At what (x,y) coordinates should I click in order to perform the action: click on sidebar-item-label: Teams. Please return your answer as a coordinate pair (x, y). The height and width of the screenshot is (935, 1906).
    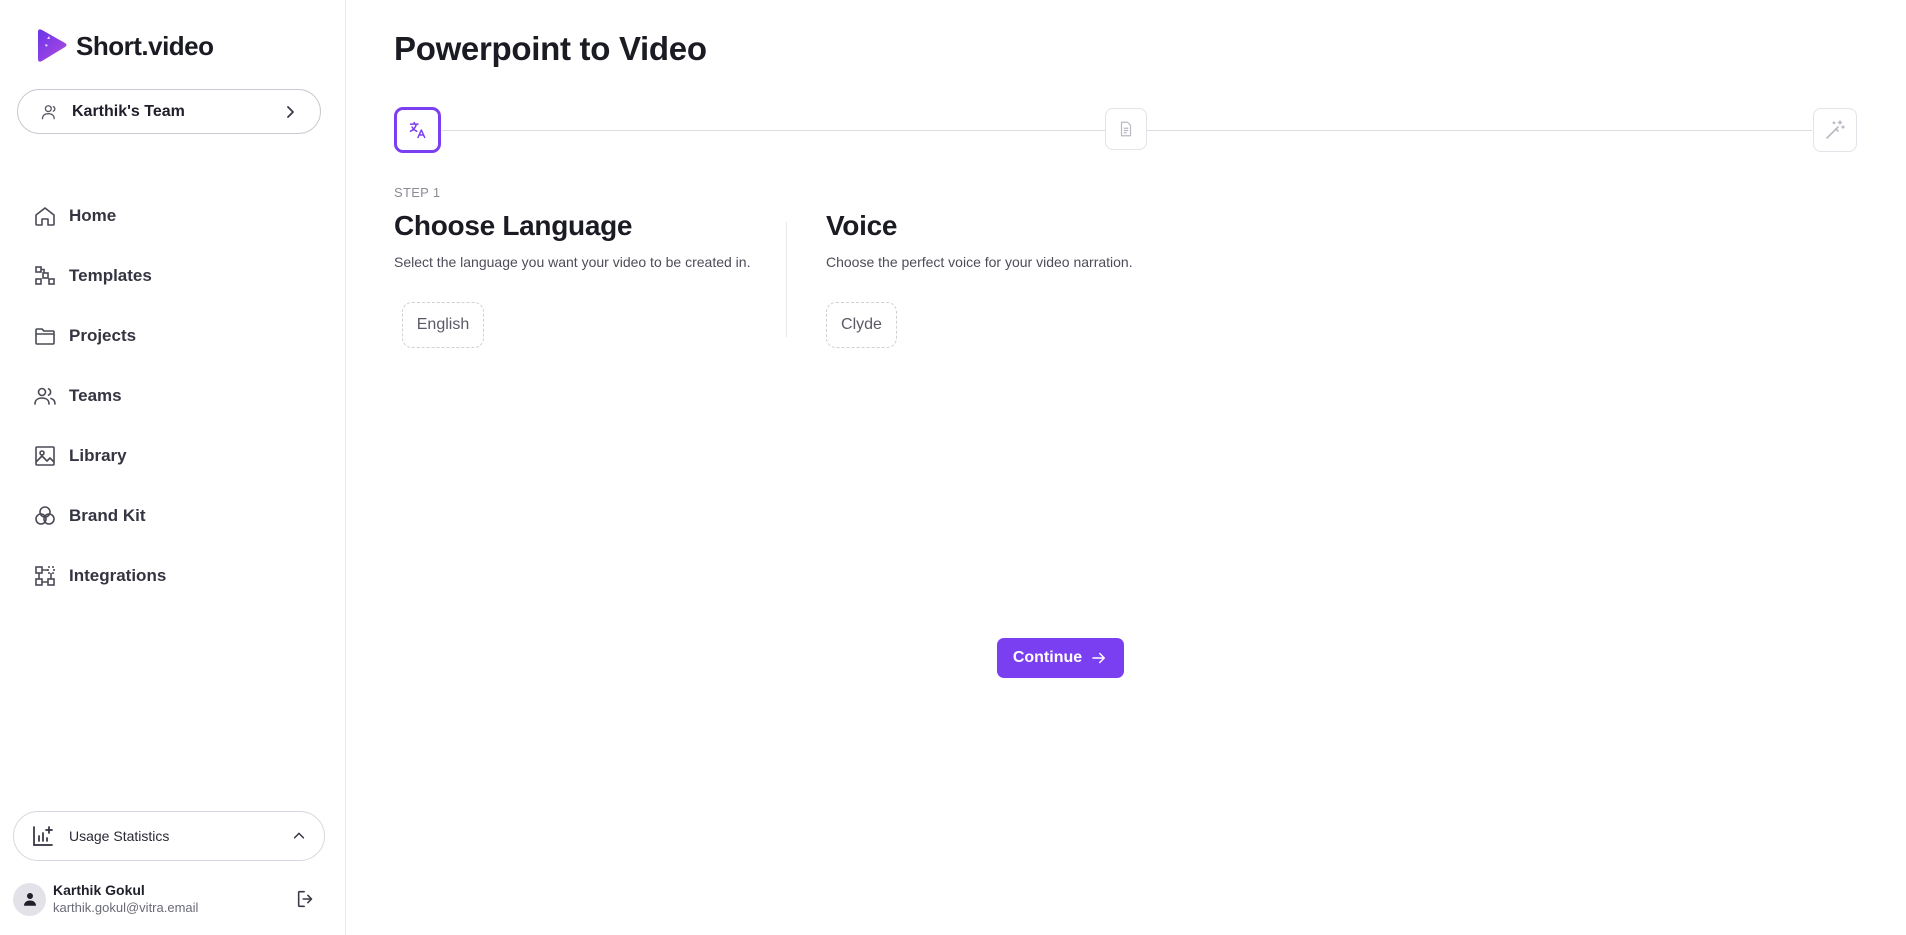
    Looking at the image, I should click on (95, 395).